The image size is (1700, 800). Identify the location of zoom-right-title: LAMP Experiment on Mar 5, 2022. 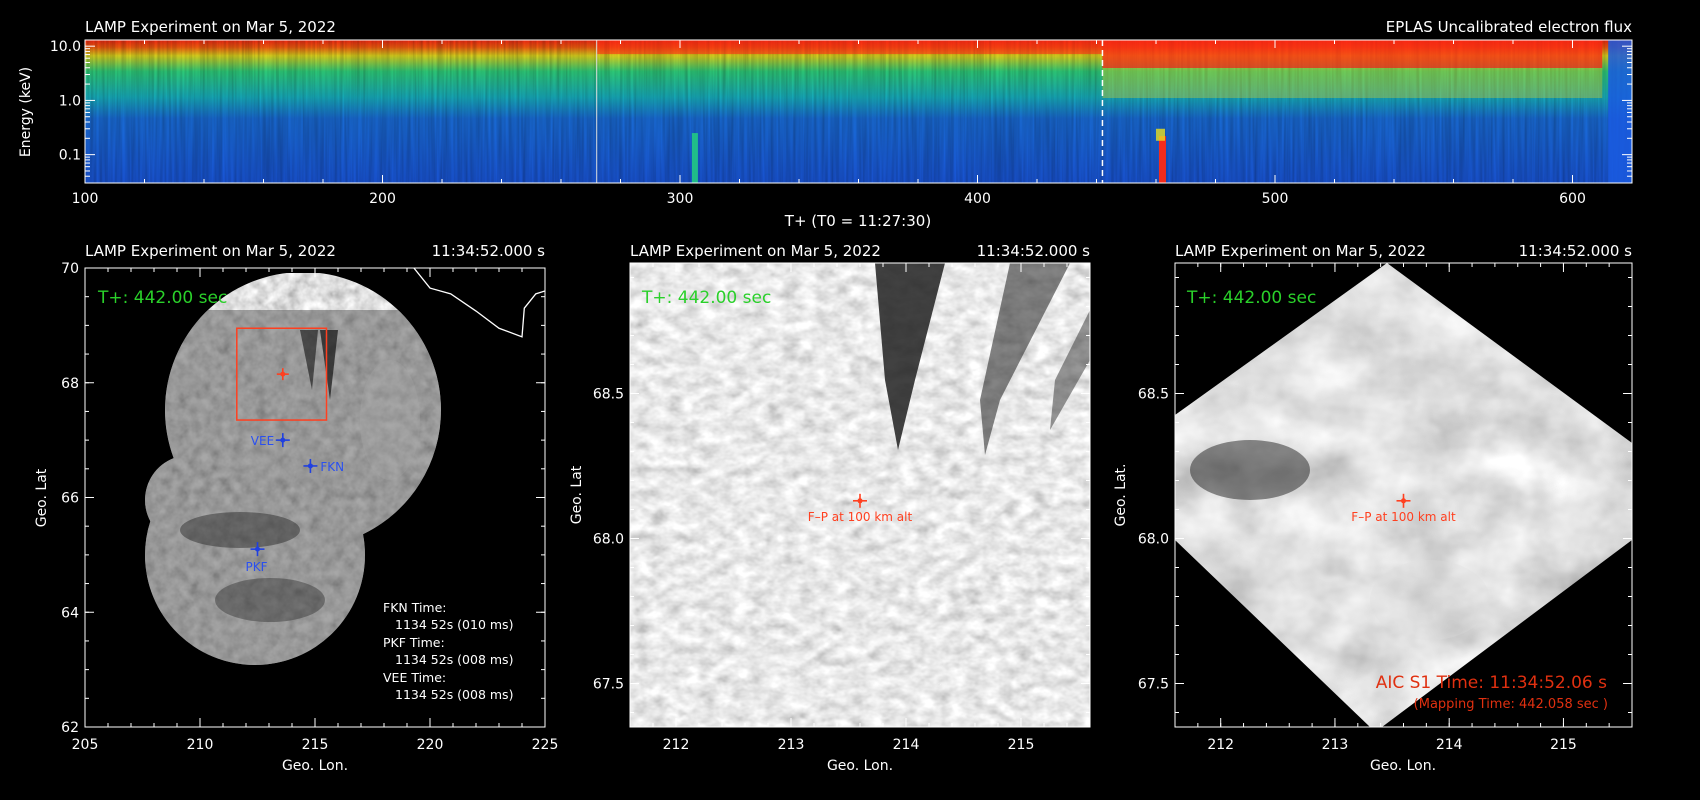
(1300, 251).